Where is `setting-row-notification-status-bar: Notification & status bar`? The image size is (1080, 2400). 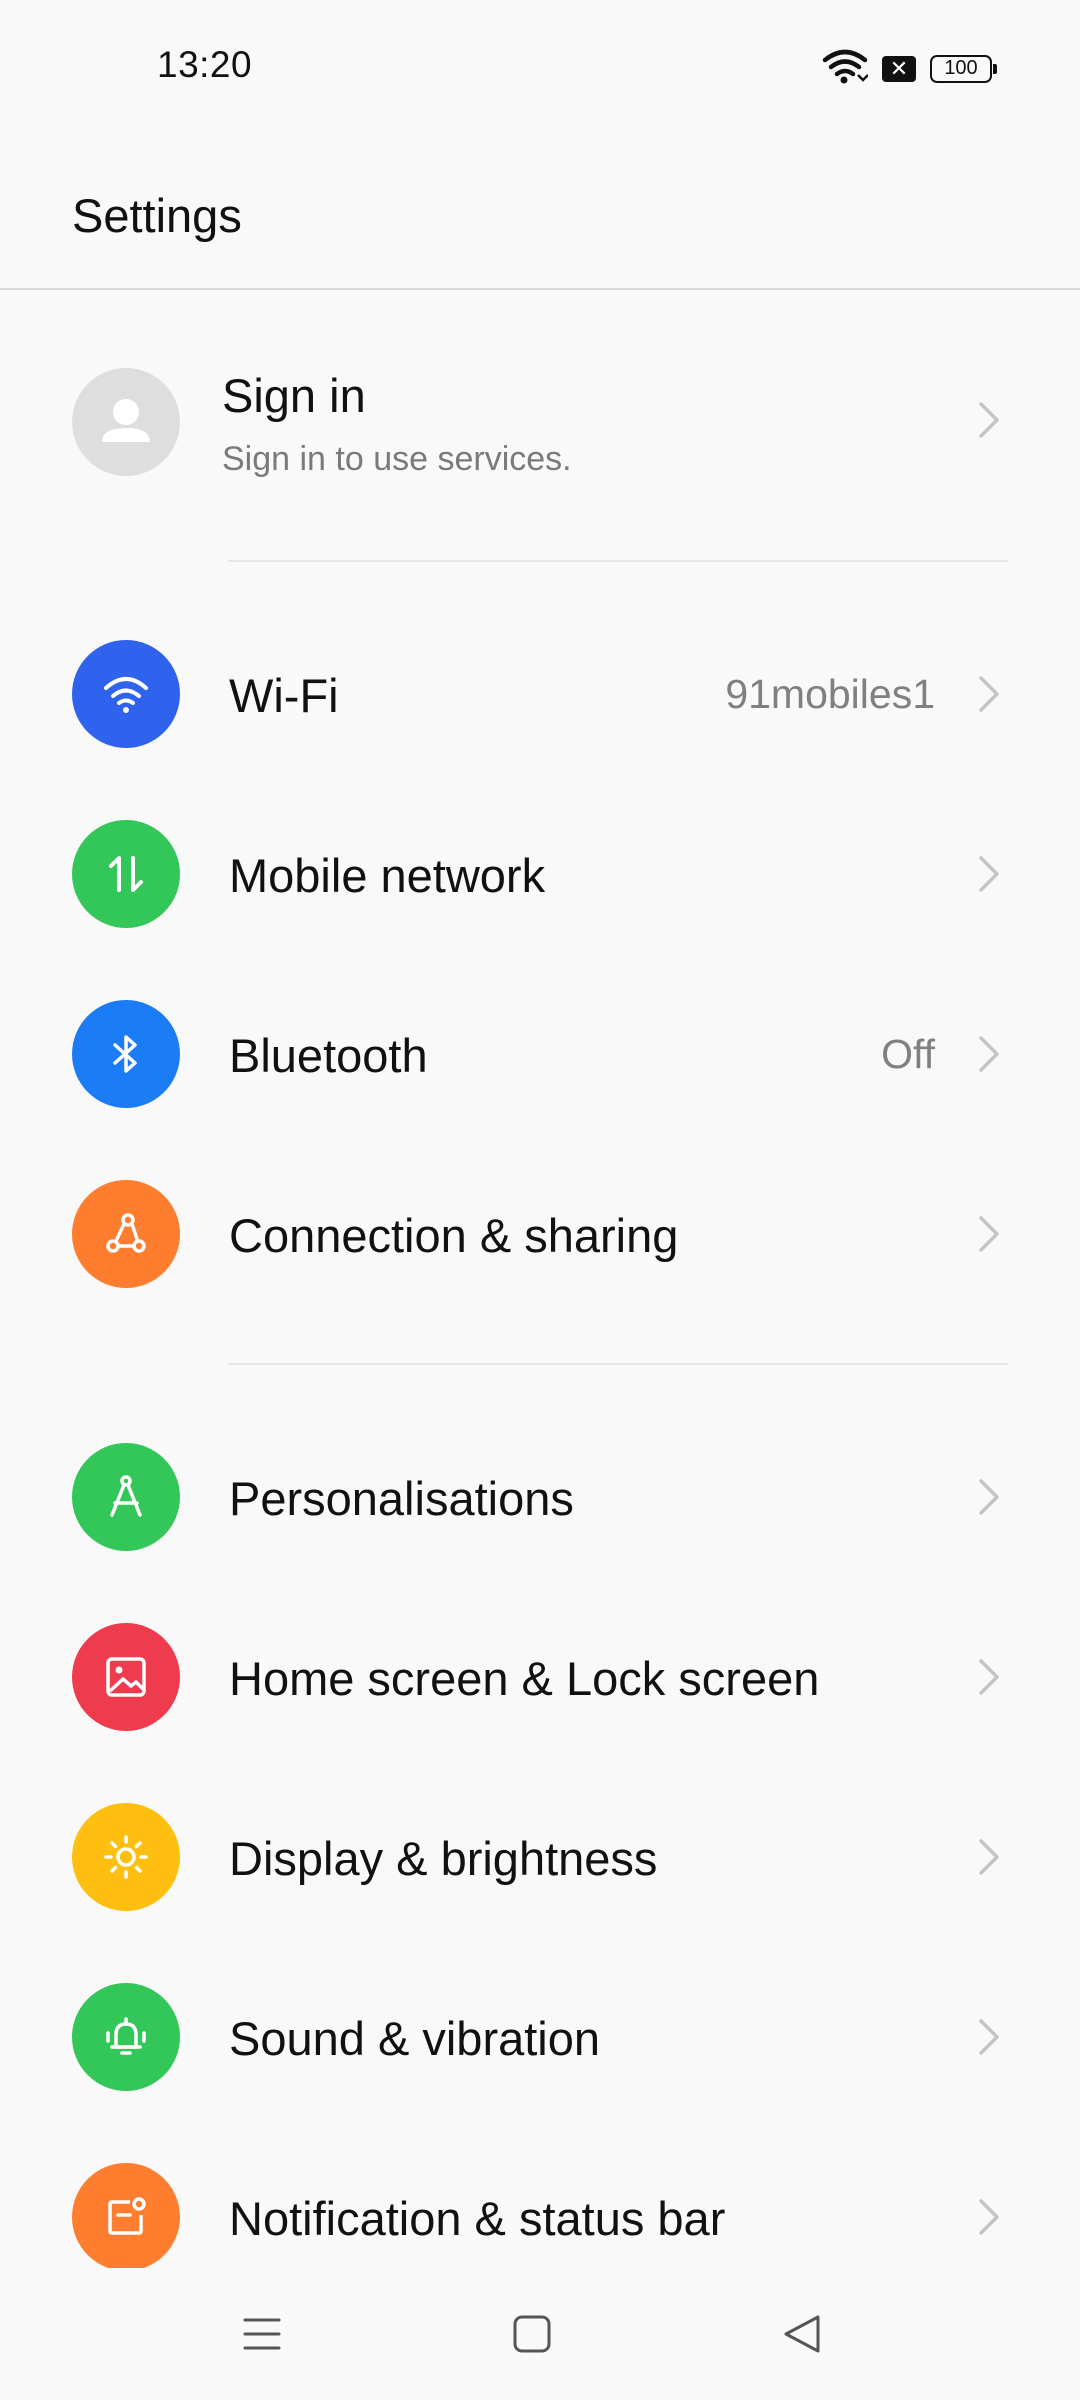 setting-row-notification-status-bar: Notification & status bar is located at coordinates (540, 2197).